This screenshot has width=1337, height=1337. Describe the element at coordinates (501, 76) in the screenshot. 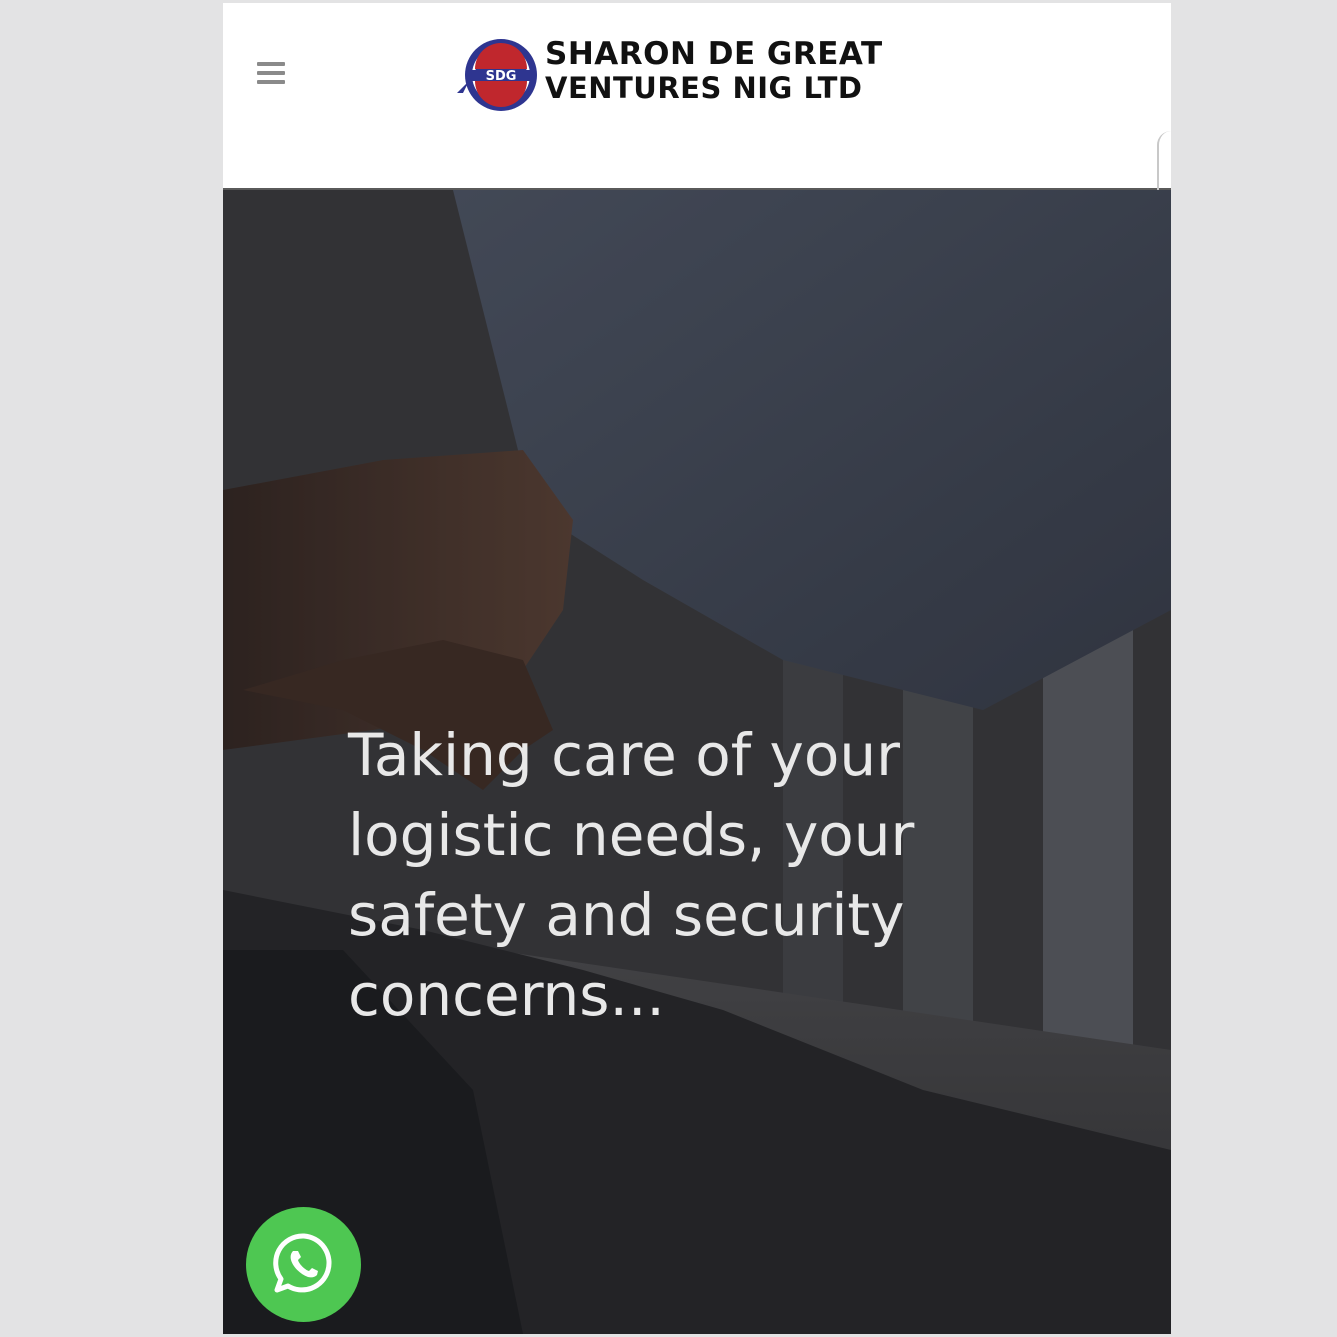

I see `svg-text: SDG` at that location.